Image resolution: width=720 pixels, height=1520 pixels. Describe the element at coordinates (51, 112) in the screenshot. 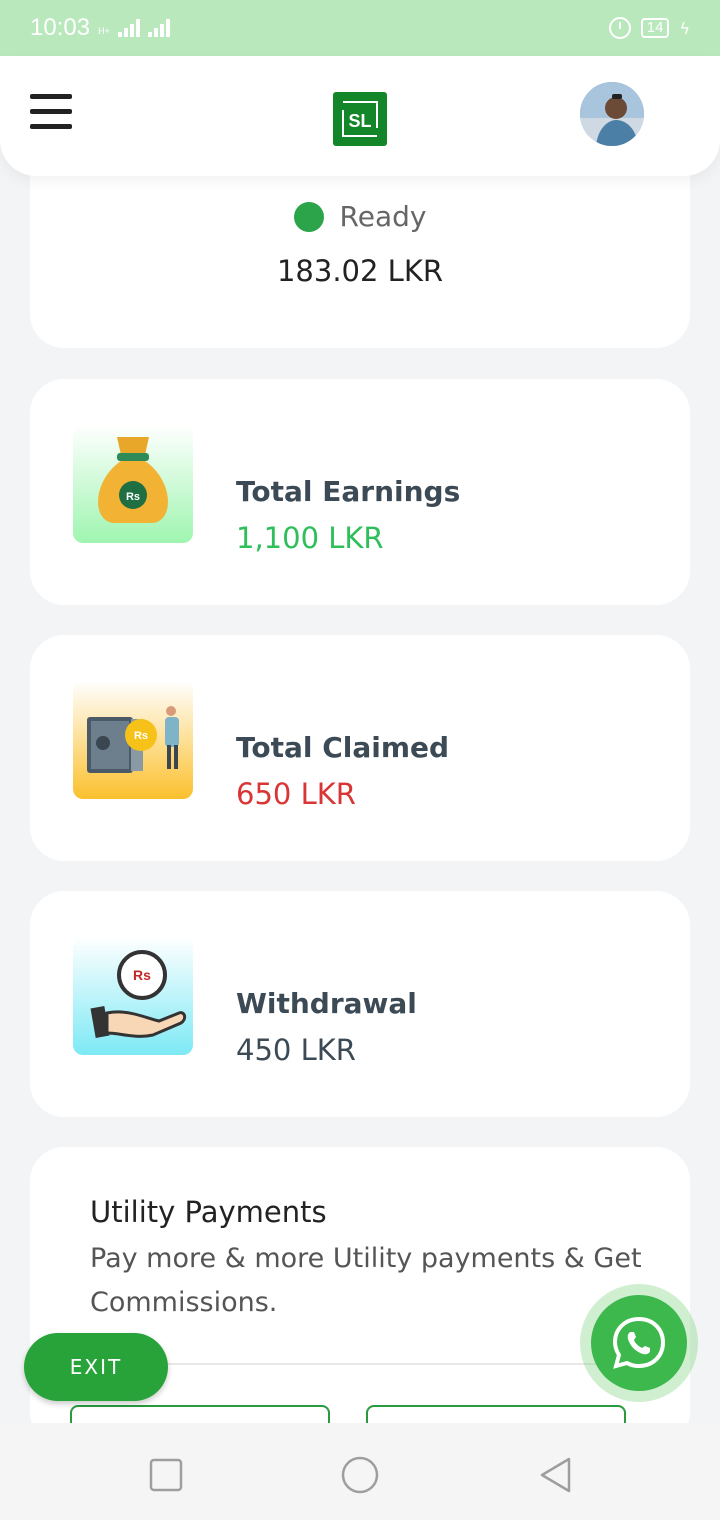

I see `menu-icon` at that location.